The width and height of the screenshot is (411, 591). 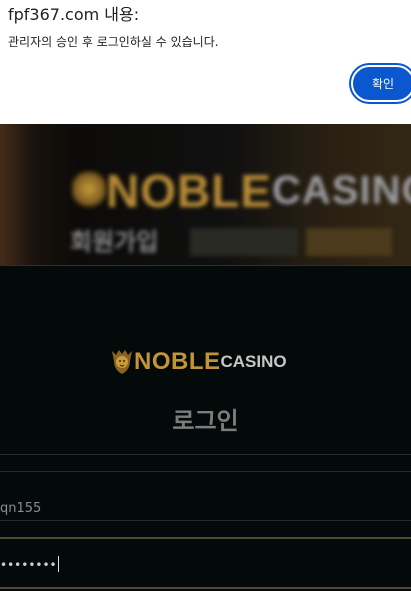 I want to click on password-mask: ••••••••, so click(x=28, y=565).